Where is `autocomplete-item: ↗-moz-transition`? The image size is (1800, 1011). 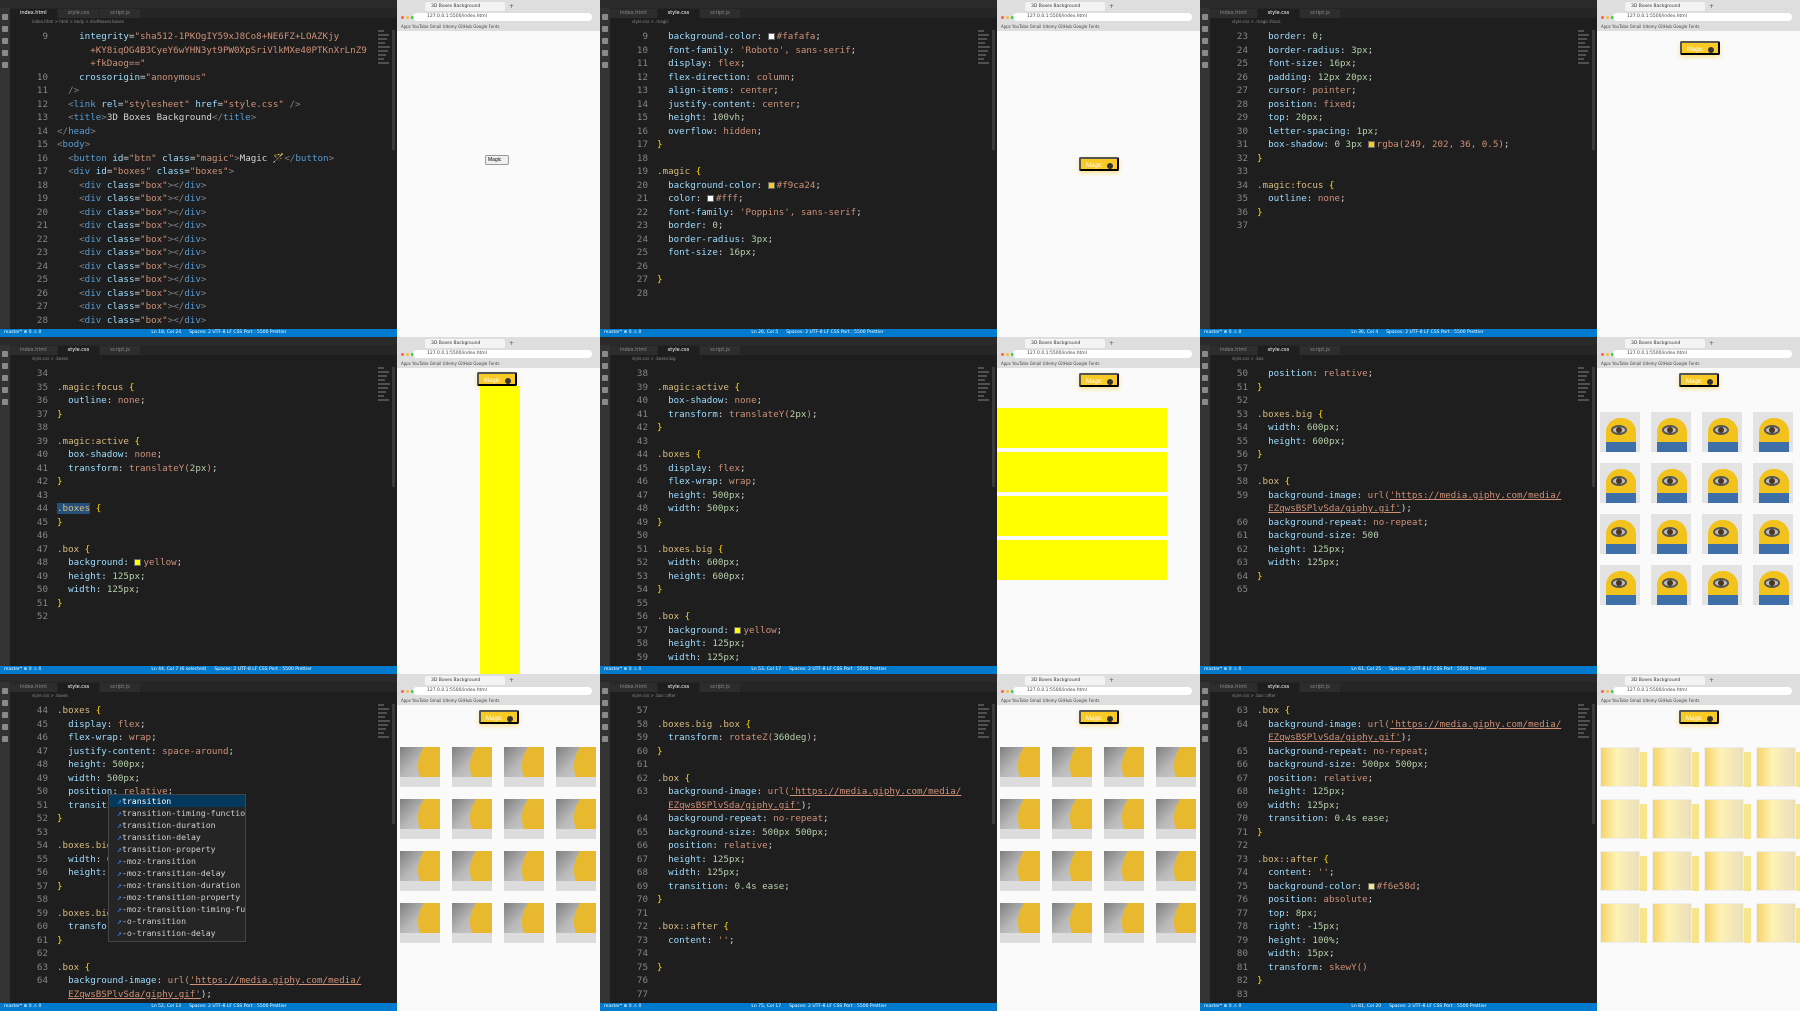 autocomplete-item: ↗-moz-transition is located at coordinates (177, 861).